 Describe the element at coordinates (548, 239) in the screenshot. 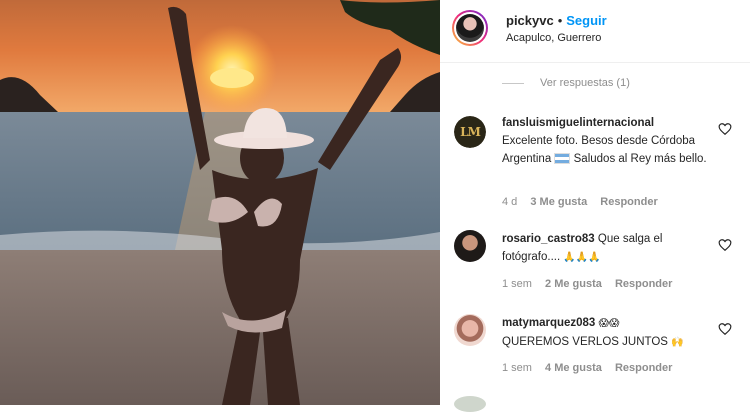

I see `commenter-username: rosario_castro83` at that location.